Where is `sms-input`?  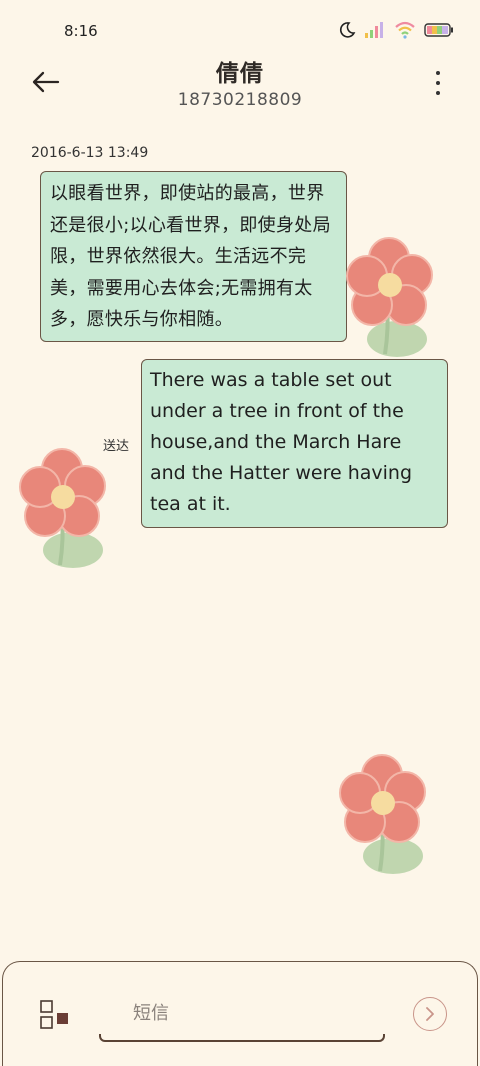
sms-input is located at coordinates (242, 1013).